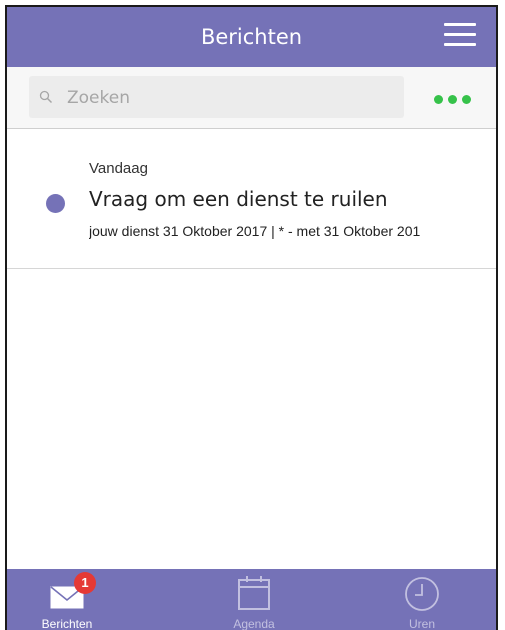 The height and width of the screenshot is (630, 505). I want to click on tab-label: Berichten, so click(67, 623).